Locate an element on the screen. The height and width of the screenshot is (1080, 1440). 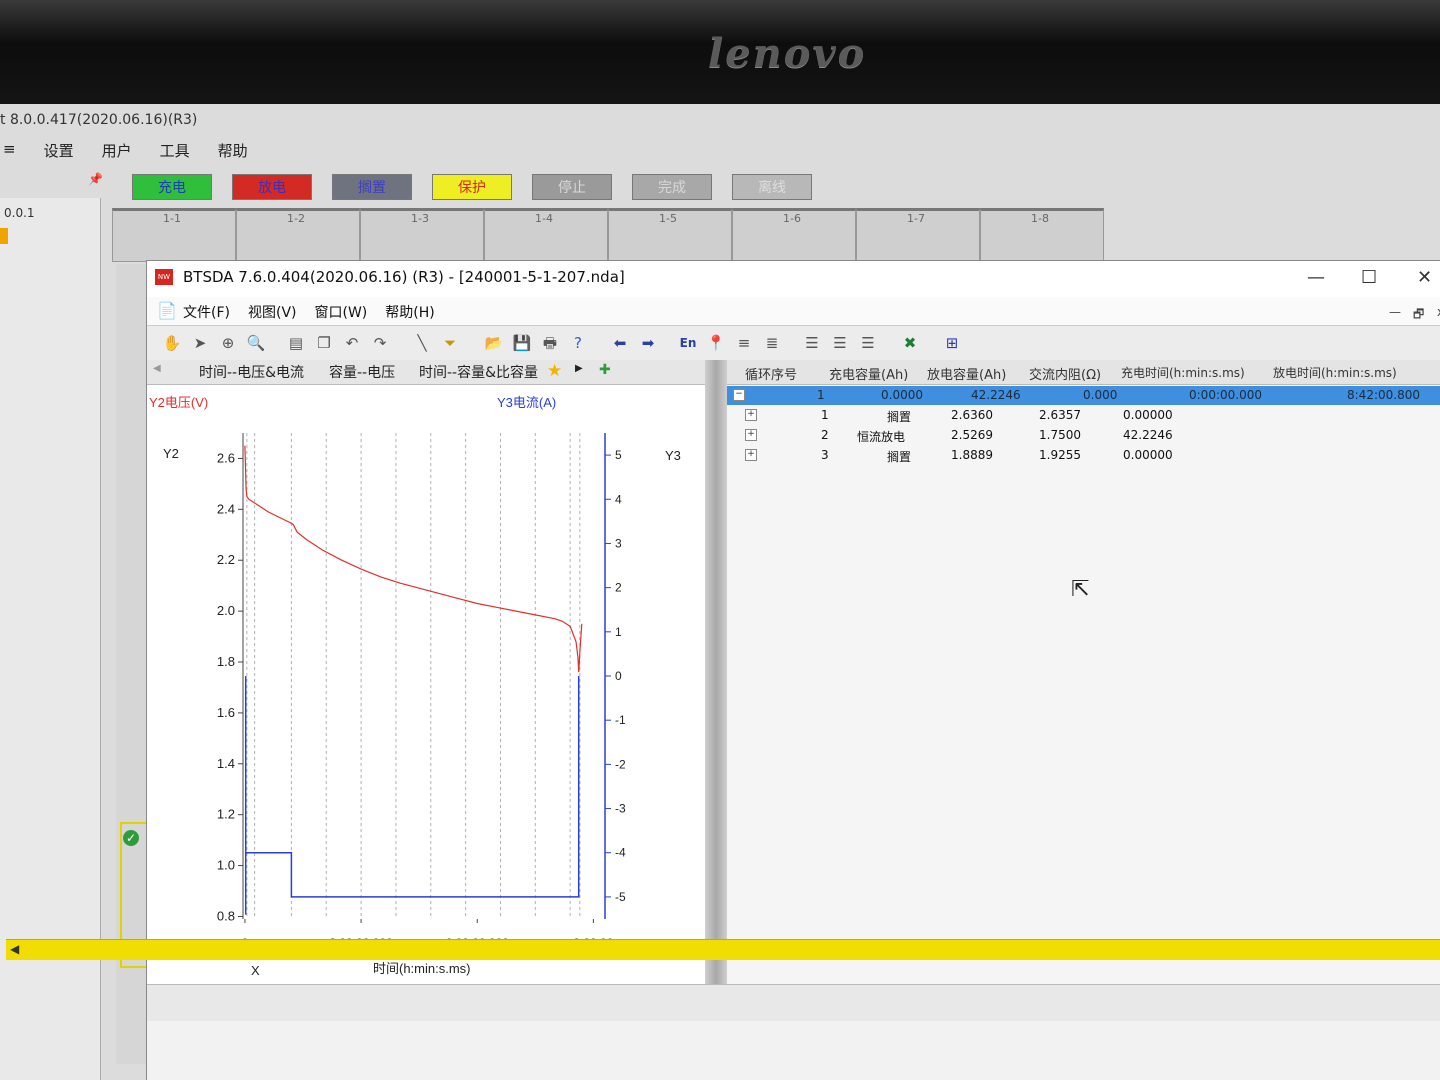
help-icon: ? is located at coordinates (578, 343).